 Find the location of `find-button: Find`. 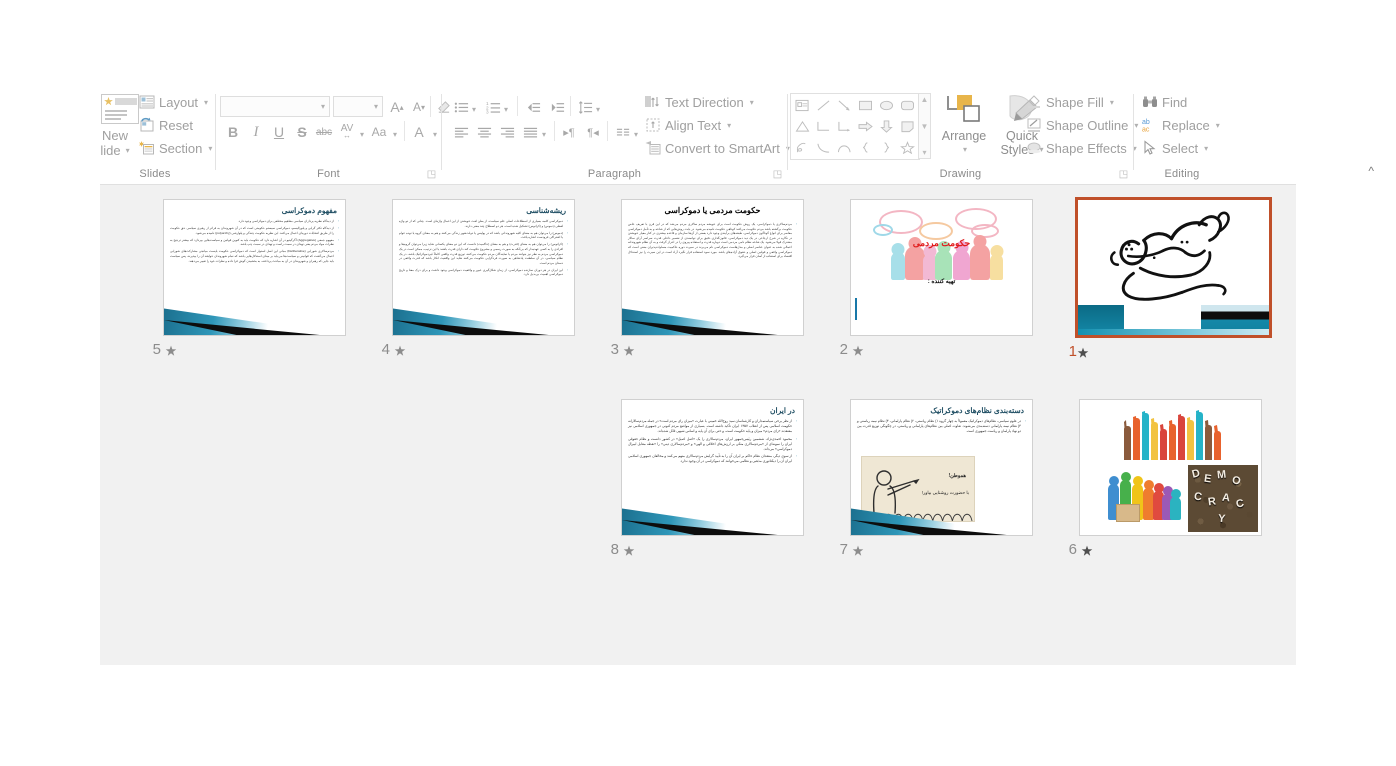

find-button: Find is located at coordinates (1164, 102).